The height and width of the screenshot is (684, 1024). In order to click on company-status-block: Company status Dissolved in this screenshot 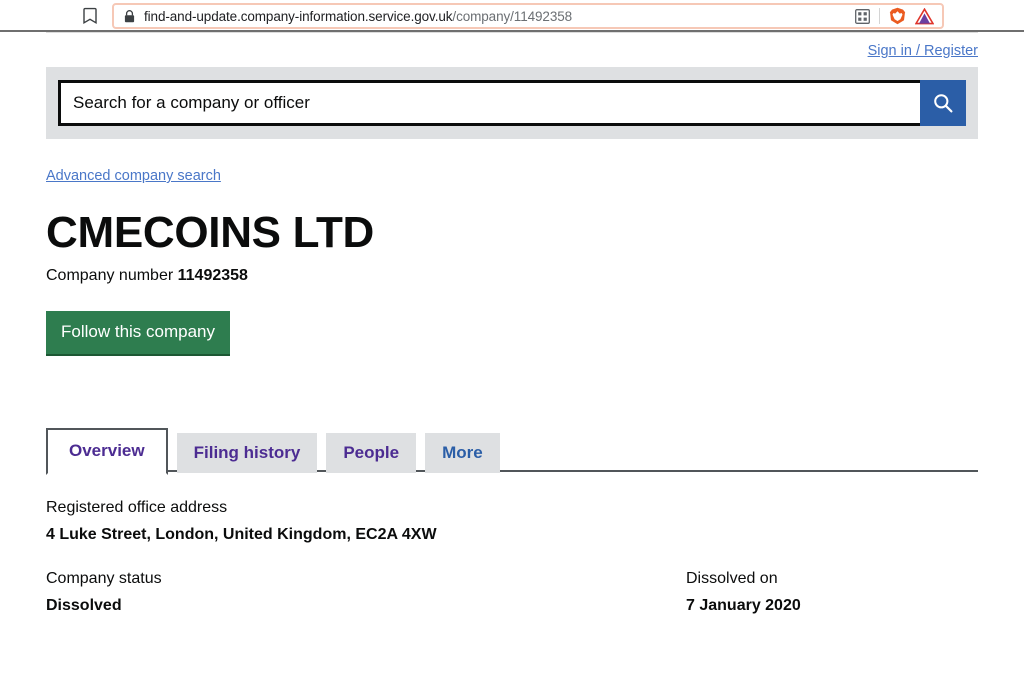, I will do `click(366, 592)`.